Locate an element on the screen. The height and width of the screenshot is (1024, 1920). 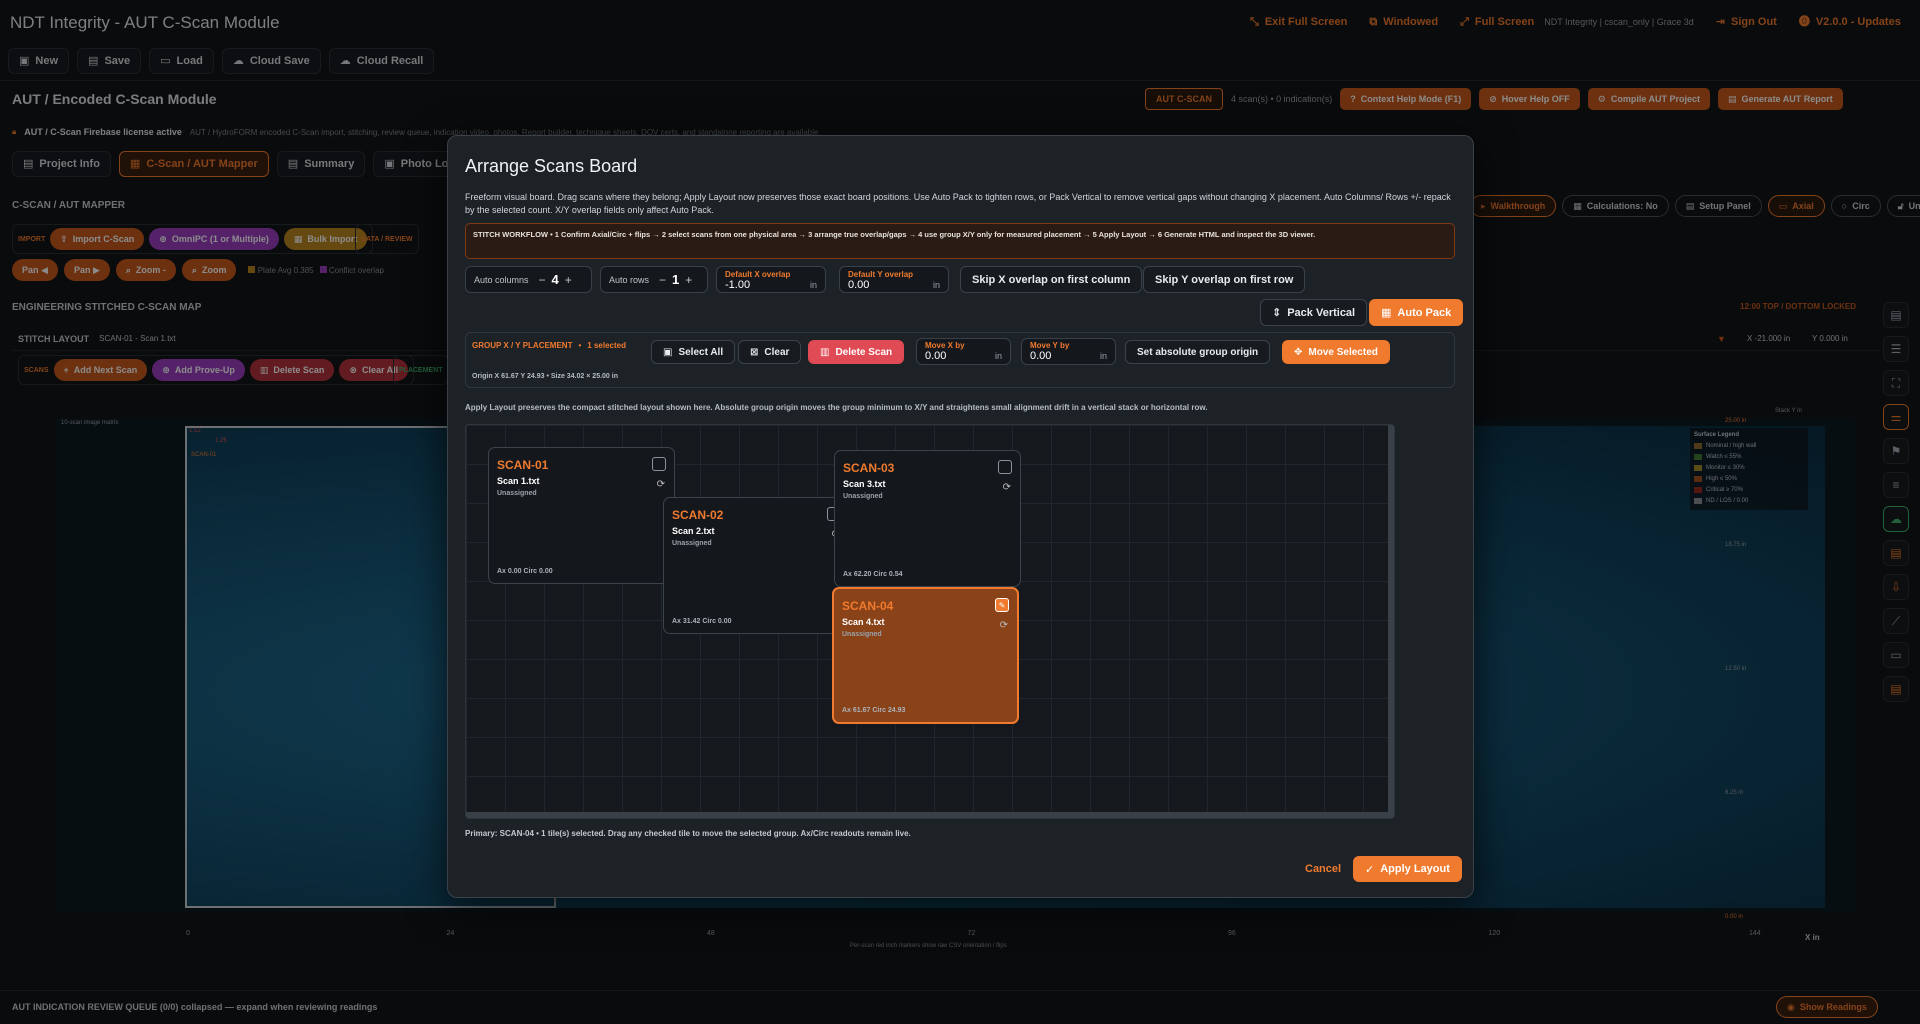
y-overlap-value: 0.00 is located at coordinates (858, 285).